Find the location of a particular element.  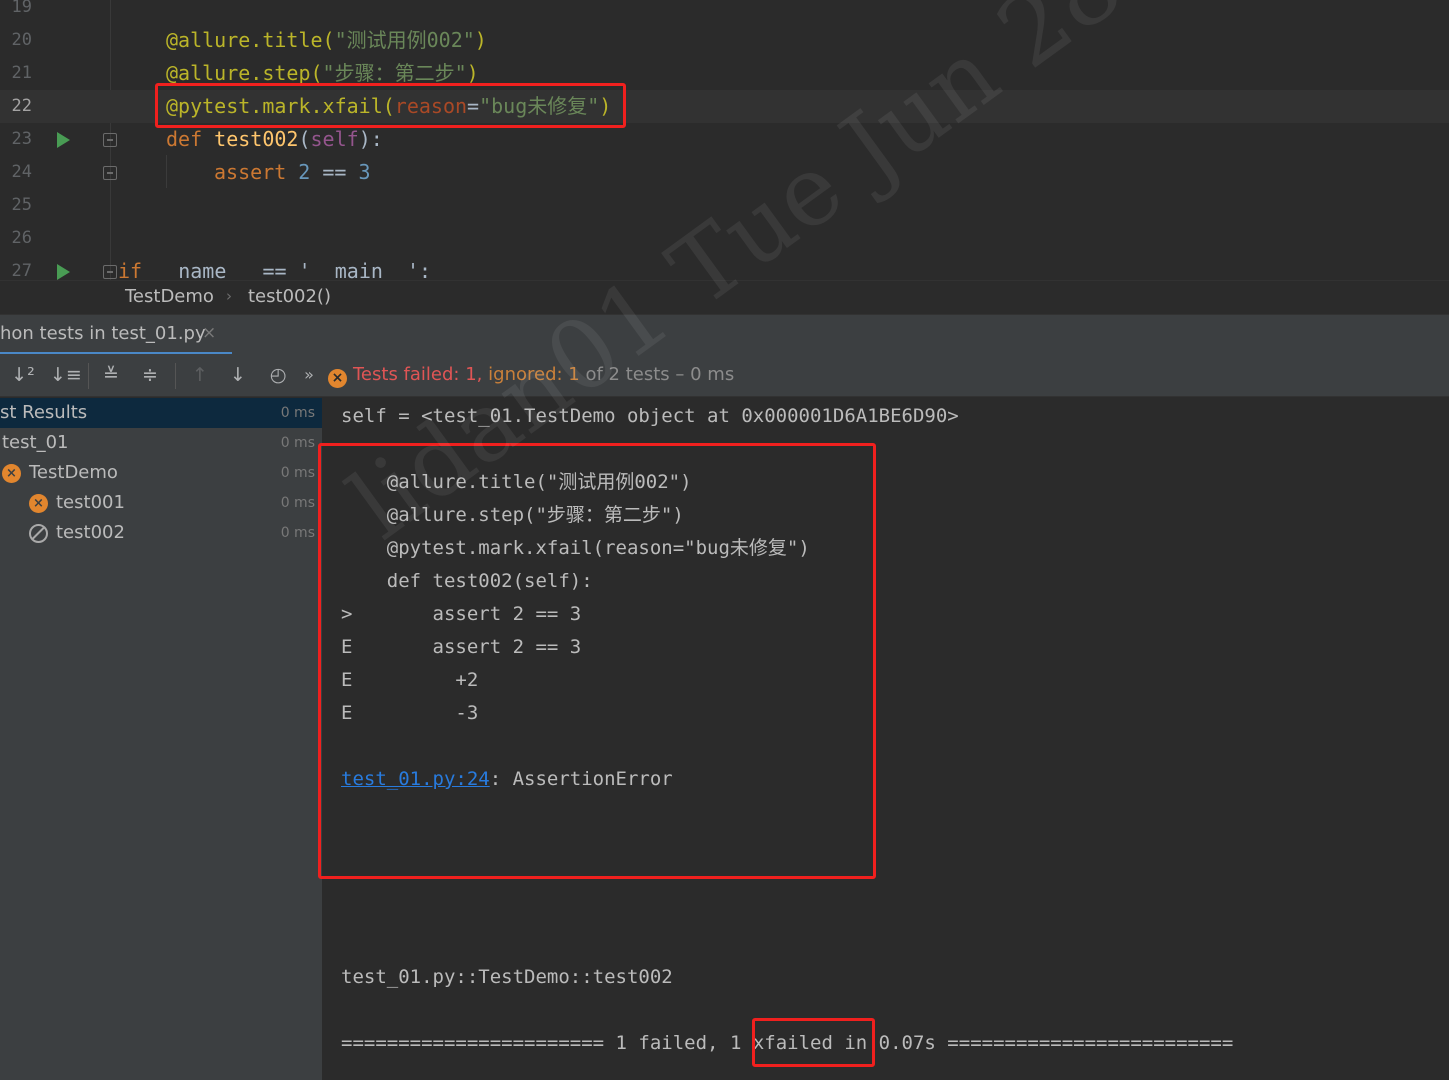

highlight-xfail-decorator is located at coordinates (390, 105).